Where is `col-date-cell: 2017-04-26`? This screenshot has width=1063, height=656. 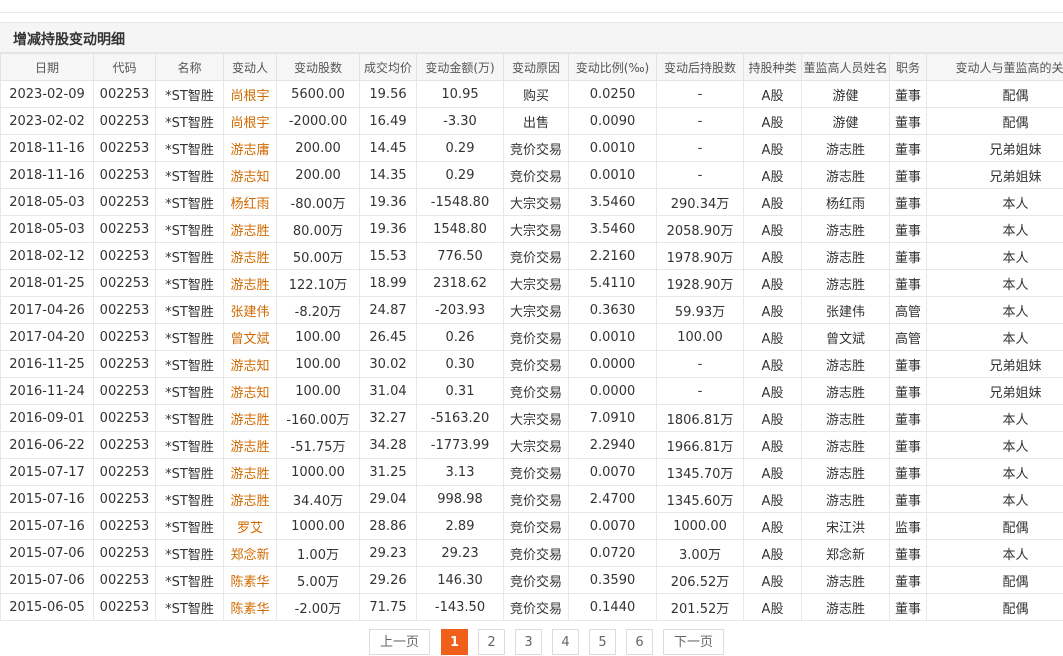
col-date-cell: 2017-04-26 is located at coordinates (47, 310).